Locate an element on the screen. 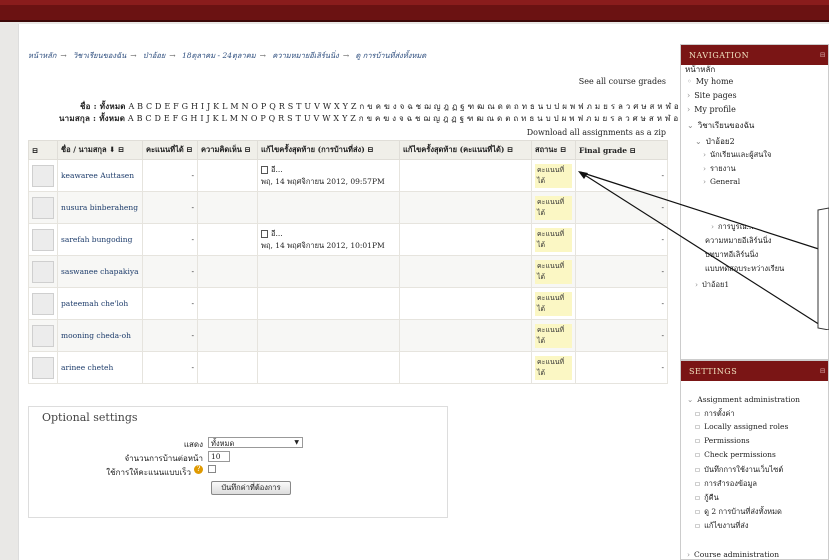  col-submission-modified: แก้ไขครั้งสุดท้าย (การบ้านที่ส่ง) ⊟ is located at coordinates (328, 150).